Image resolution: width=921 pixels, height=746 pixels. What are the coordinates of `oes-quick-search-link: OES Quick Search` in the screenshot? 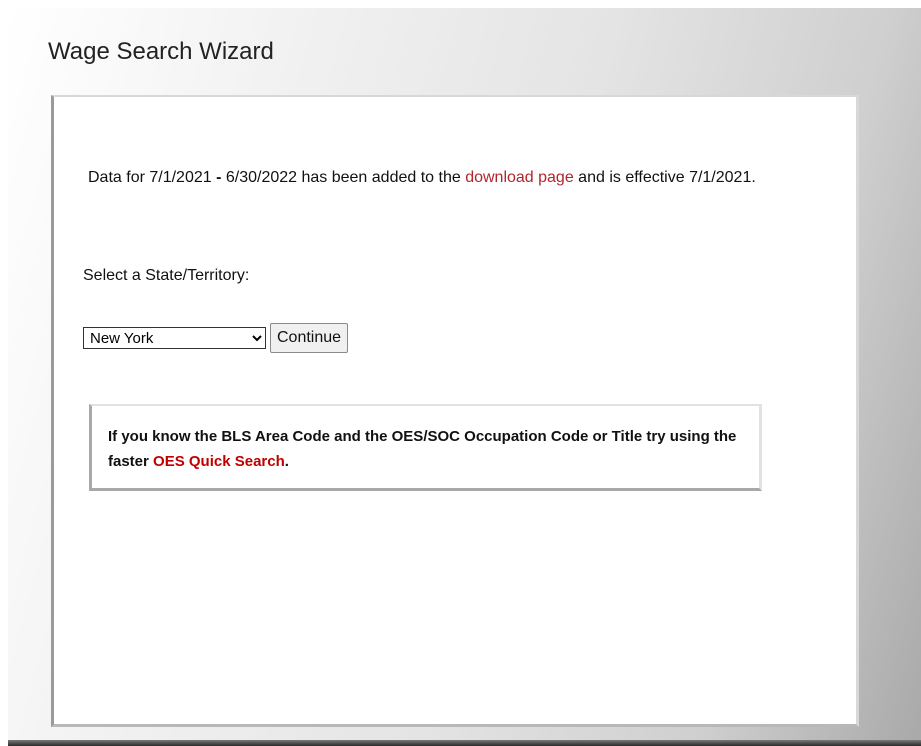 It's located at (219, 461).